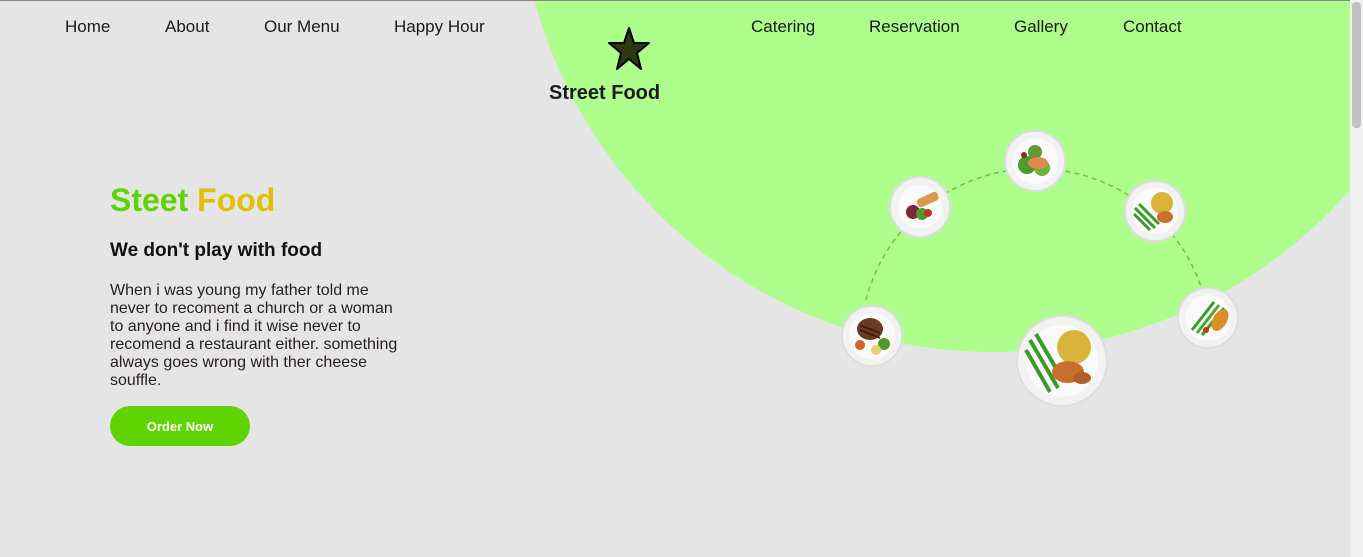  What do you see at coordinates (1356, 65) in the screenshot?
I see `scrollbar-thumb` at bounding box center [1356, 65].